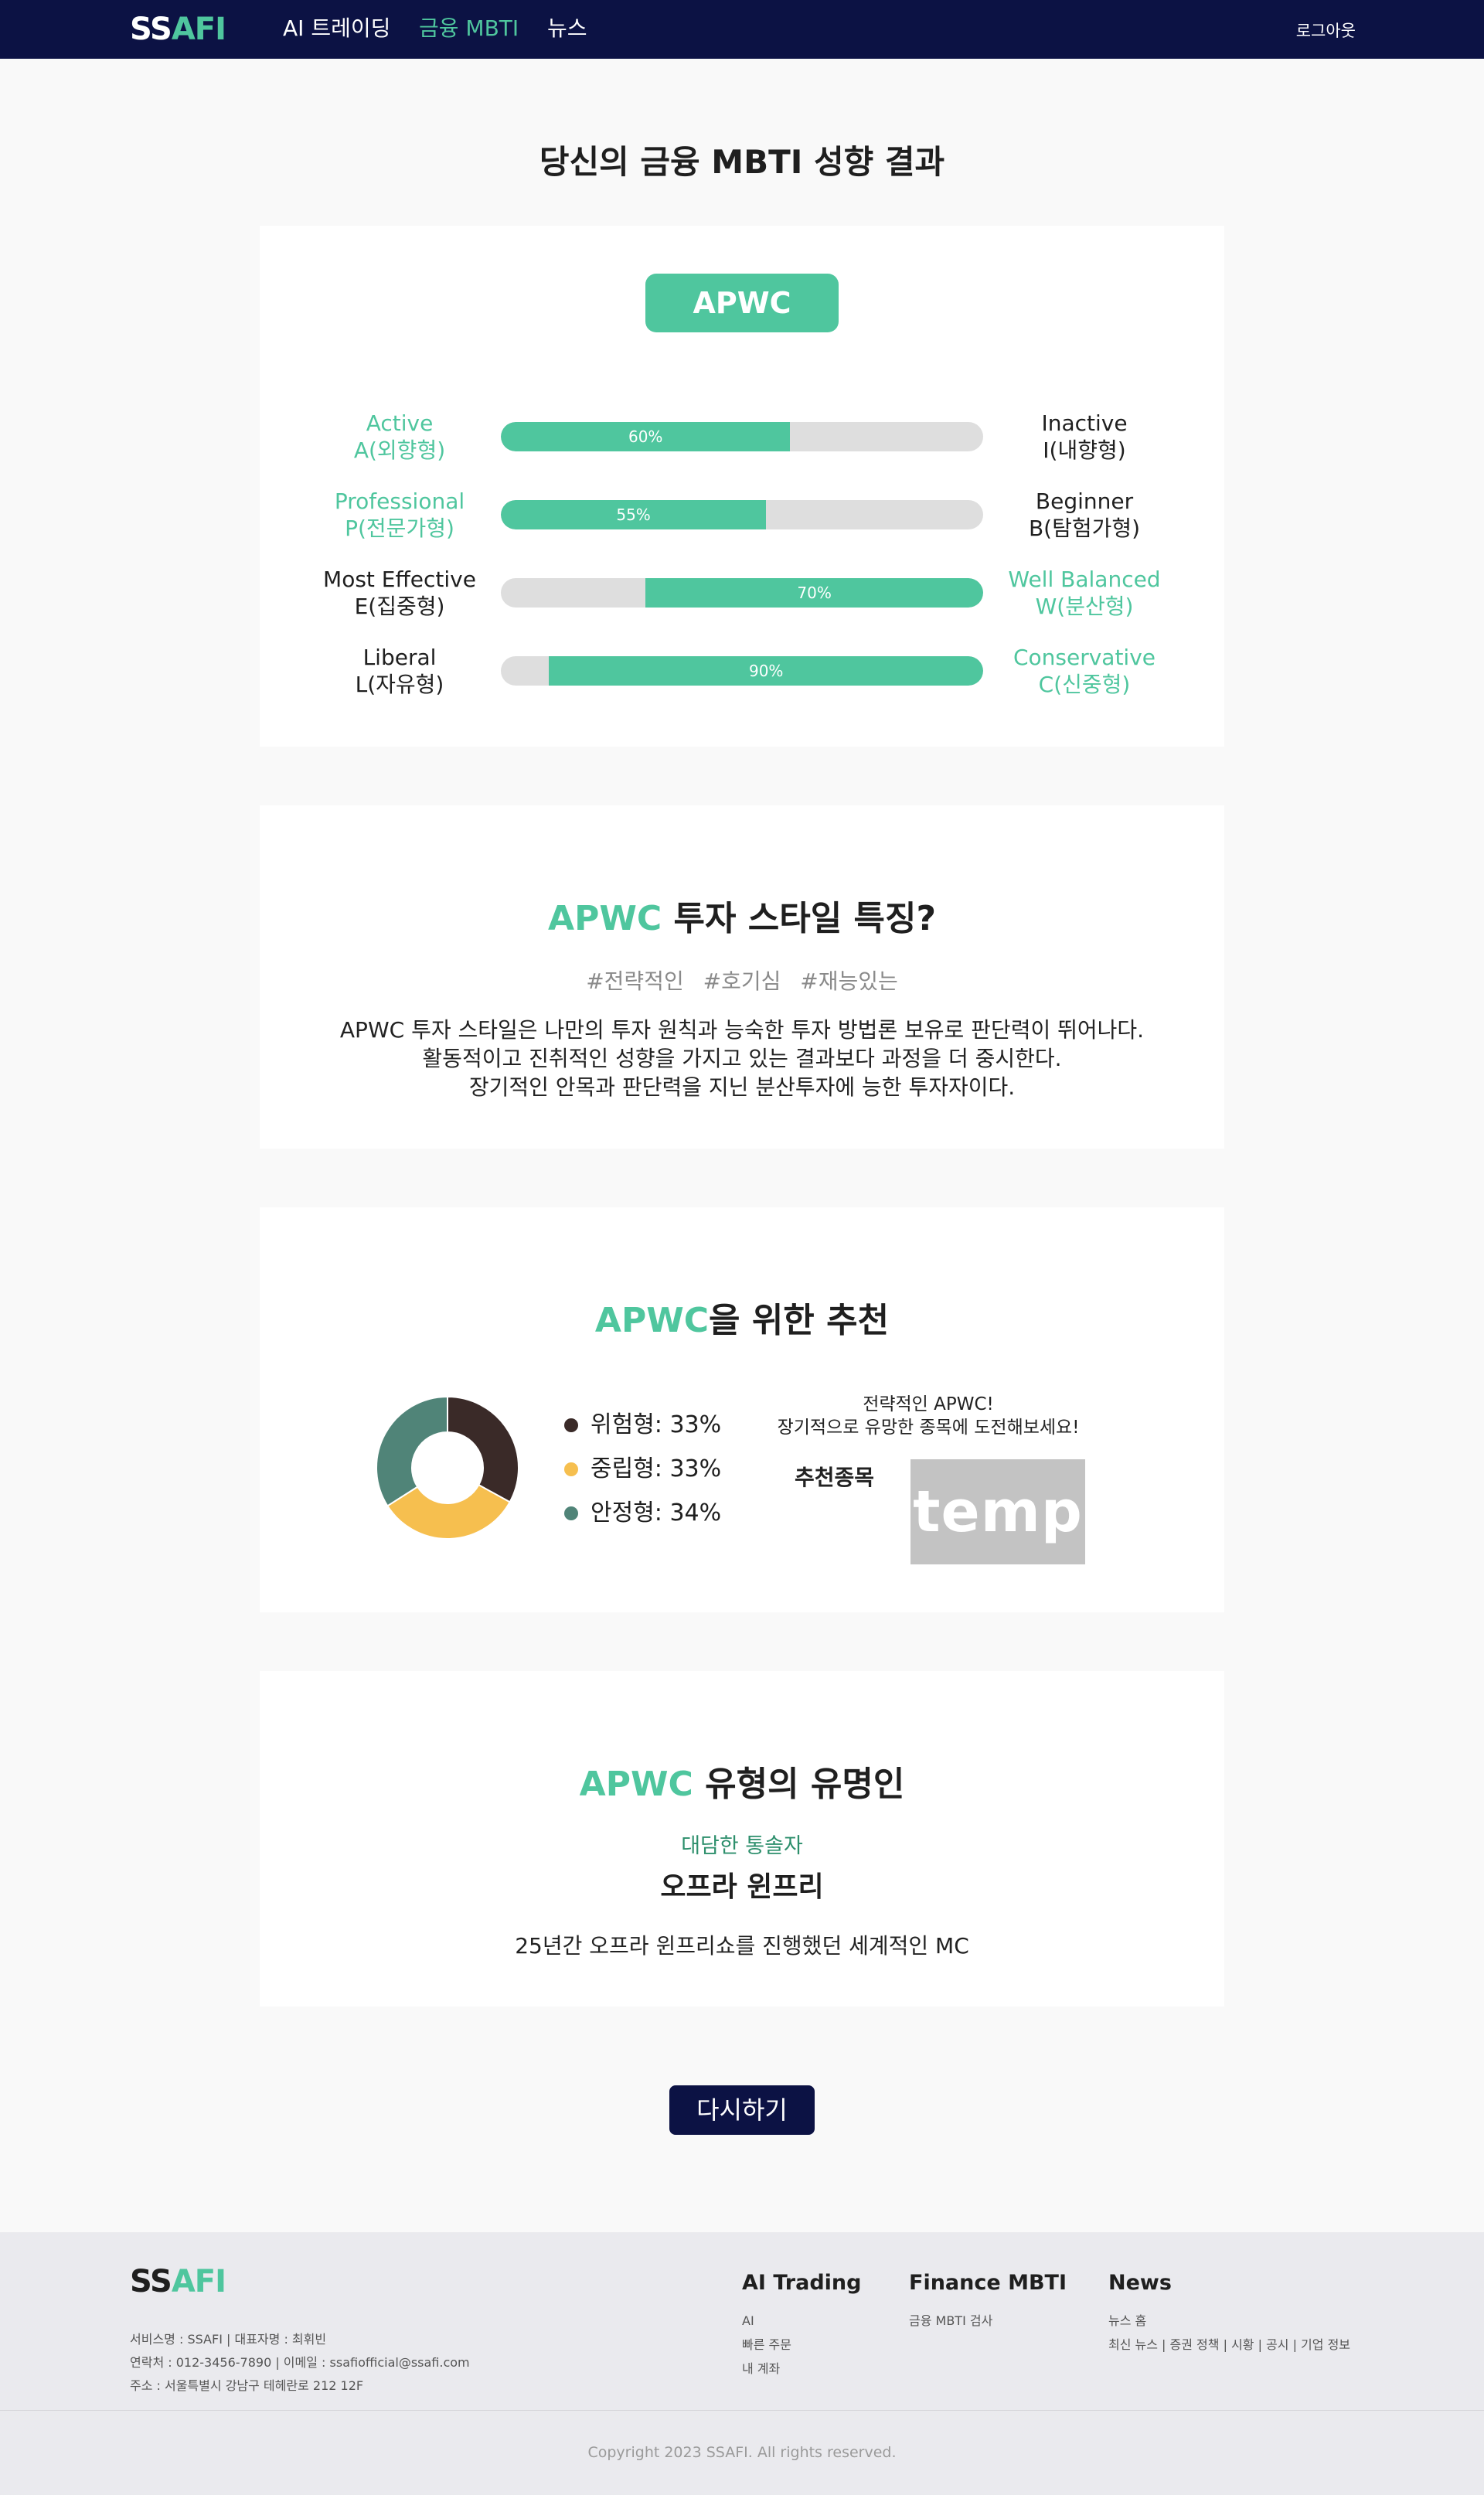 Image resolution: width=1484 pixels, height=2495 pixels. What do you see at coordinates (469, 28) in the screenshot?
I see `nav-link-finance-mbti: 금융 MBTI` at bounding box center [469, 28].